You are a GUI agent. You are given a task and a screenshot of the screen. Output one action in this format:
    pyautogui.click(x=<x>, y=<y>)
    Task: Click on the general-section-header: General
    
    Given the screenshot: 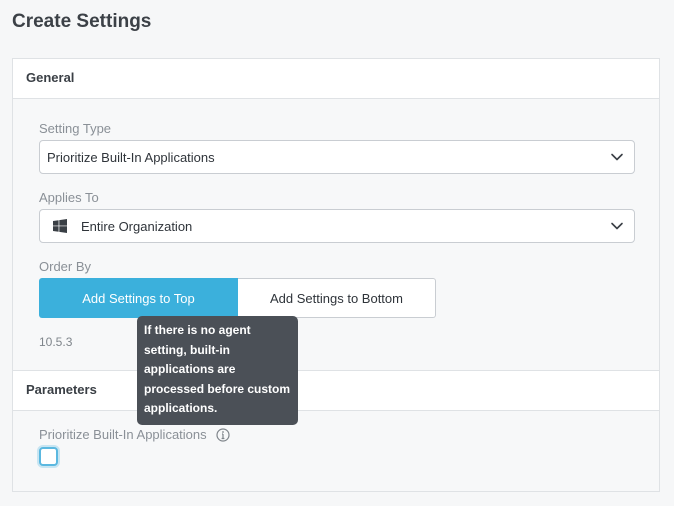 What is the action you would take?
    pyautogui.click(x=336, y=79)
    